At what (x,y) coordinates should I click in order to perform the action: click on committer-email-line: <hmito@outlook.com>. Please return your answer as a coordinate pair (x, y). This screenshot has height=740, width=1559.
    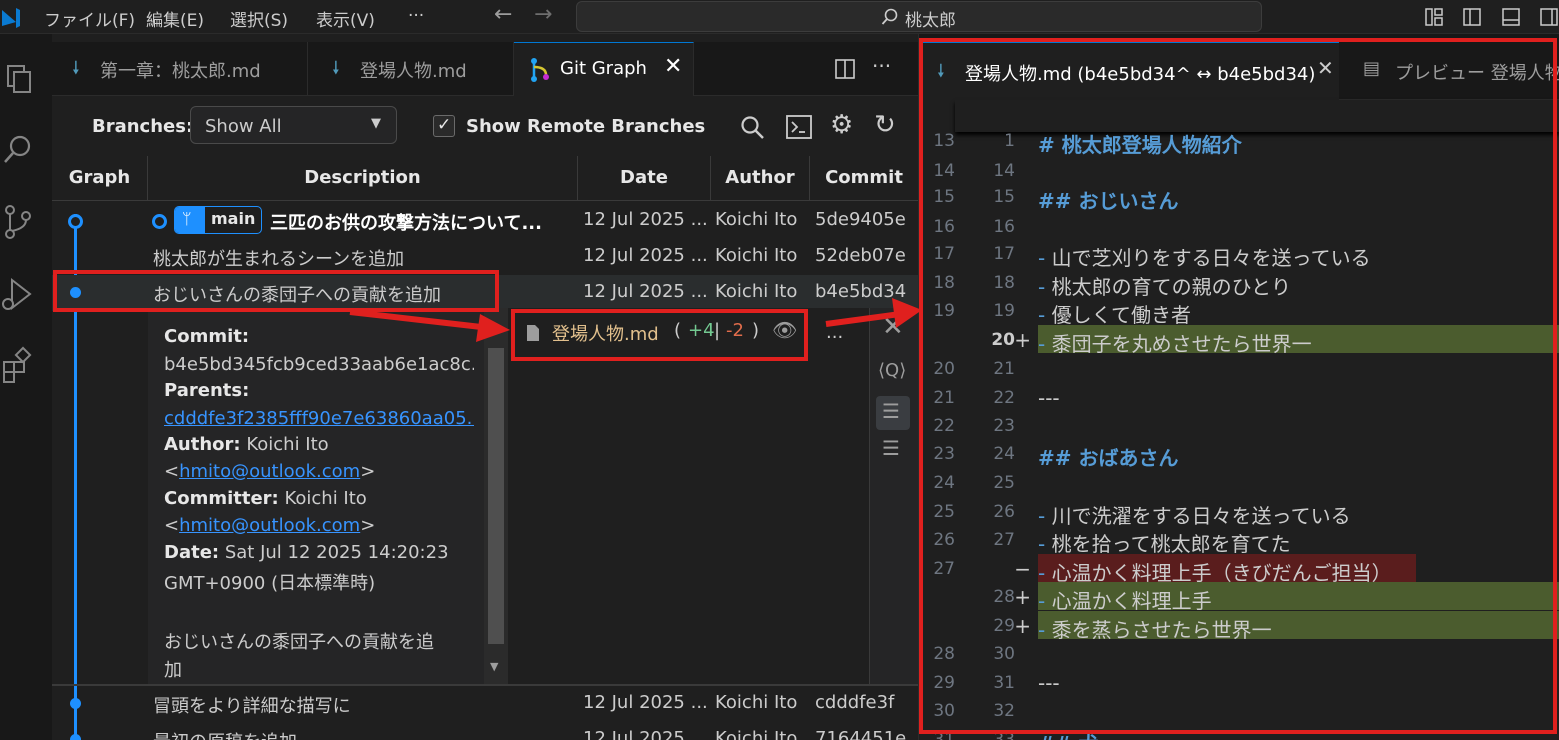
    Looking at the image, I should click on (269, 525).